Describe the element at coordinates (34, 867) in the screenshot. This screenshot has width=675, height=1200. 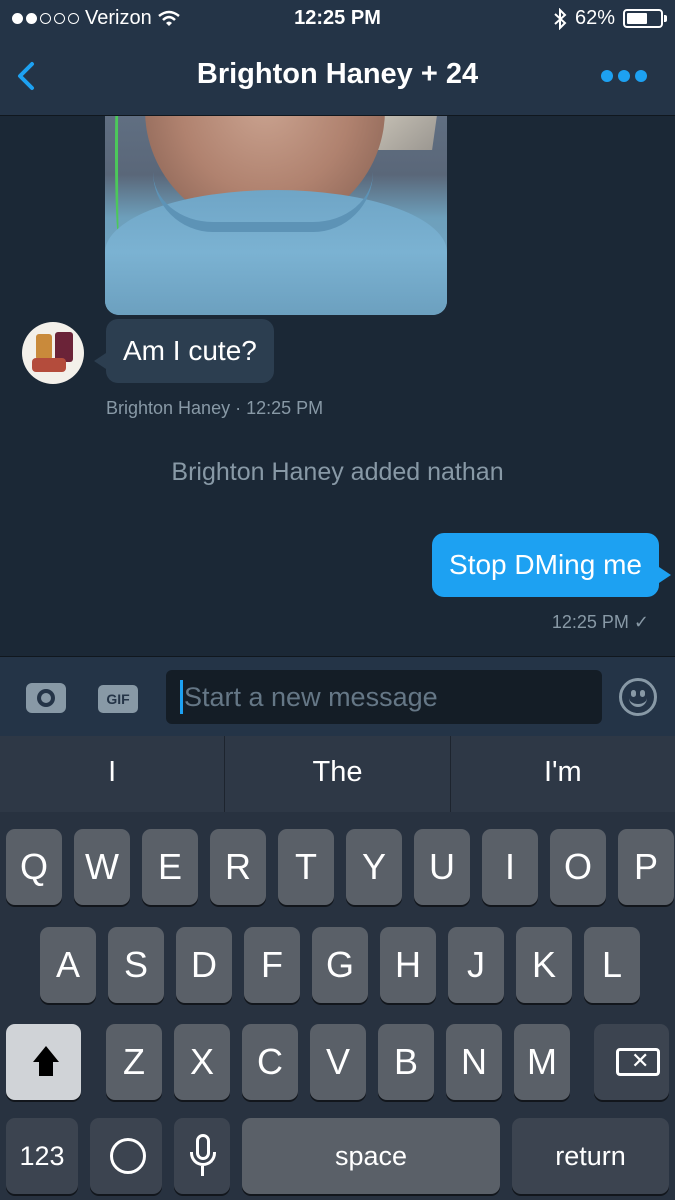
I see `key-q: Q` at that location.